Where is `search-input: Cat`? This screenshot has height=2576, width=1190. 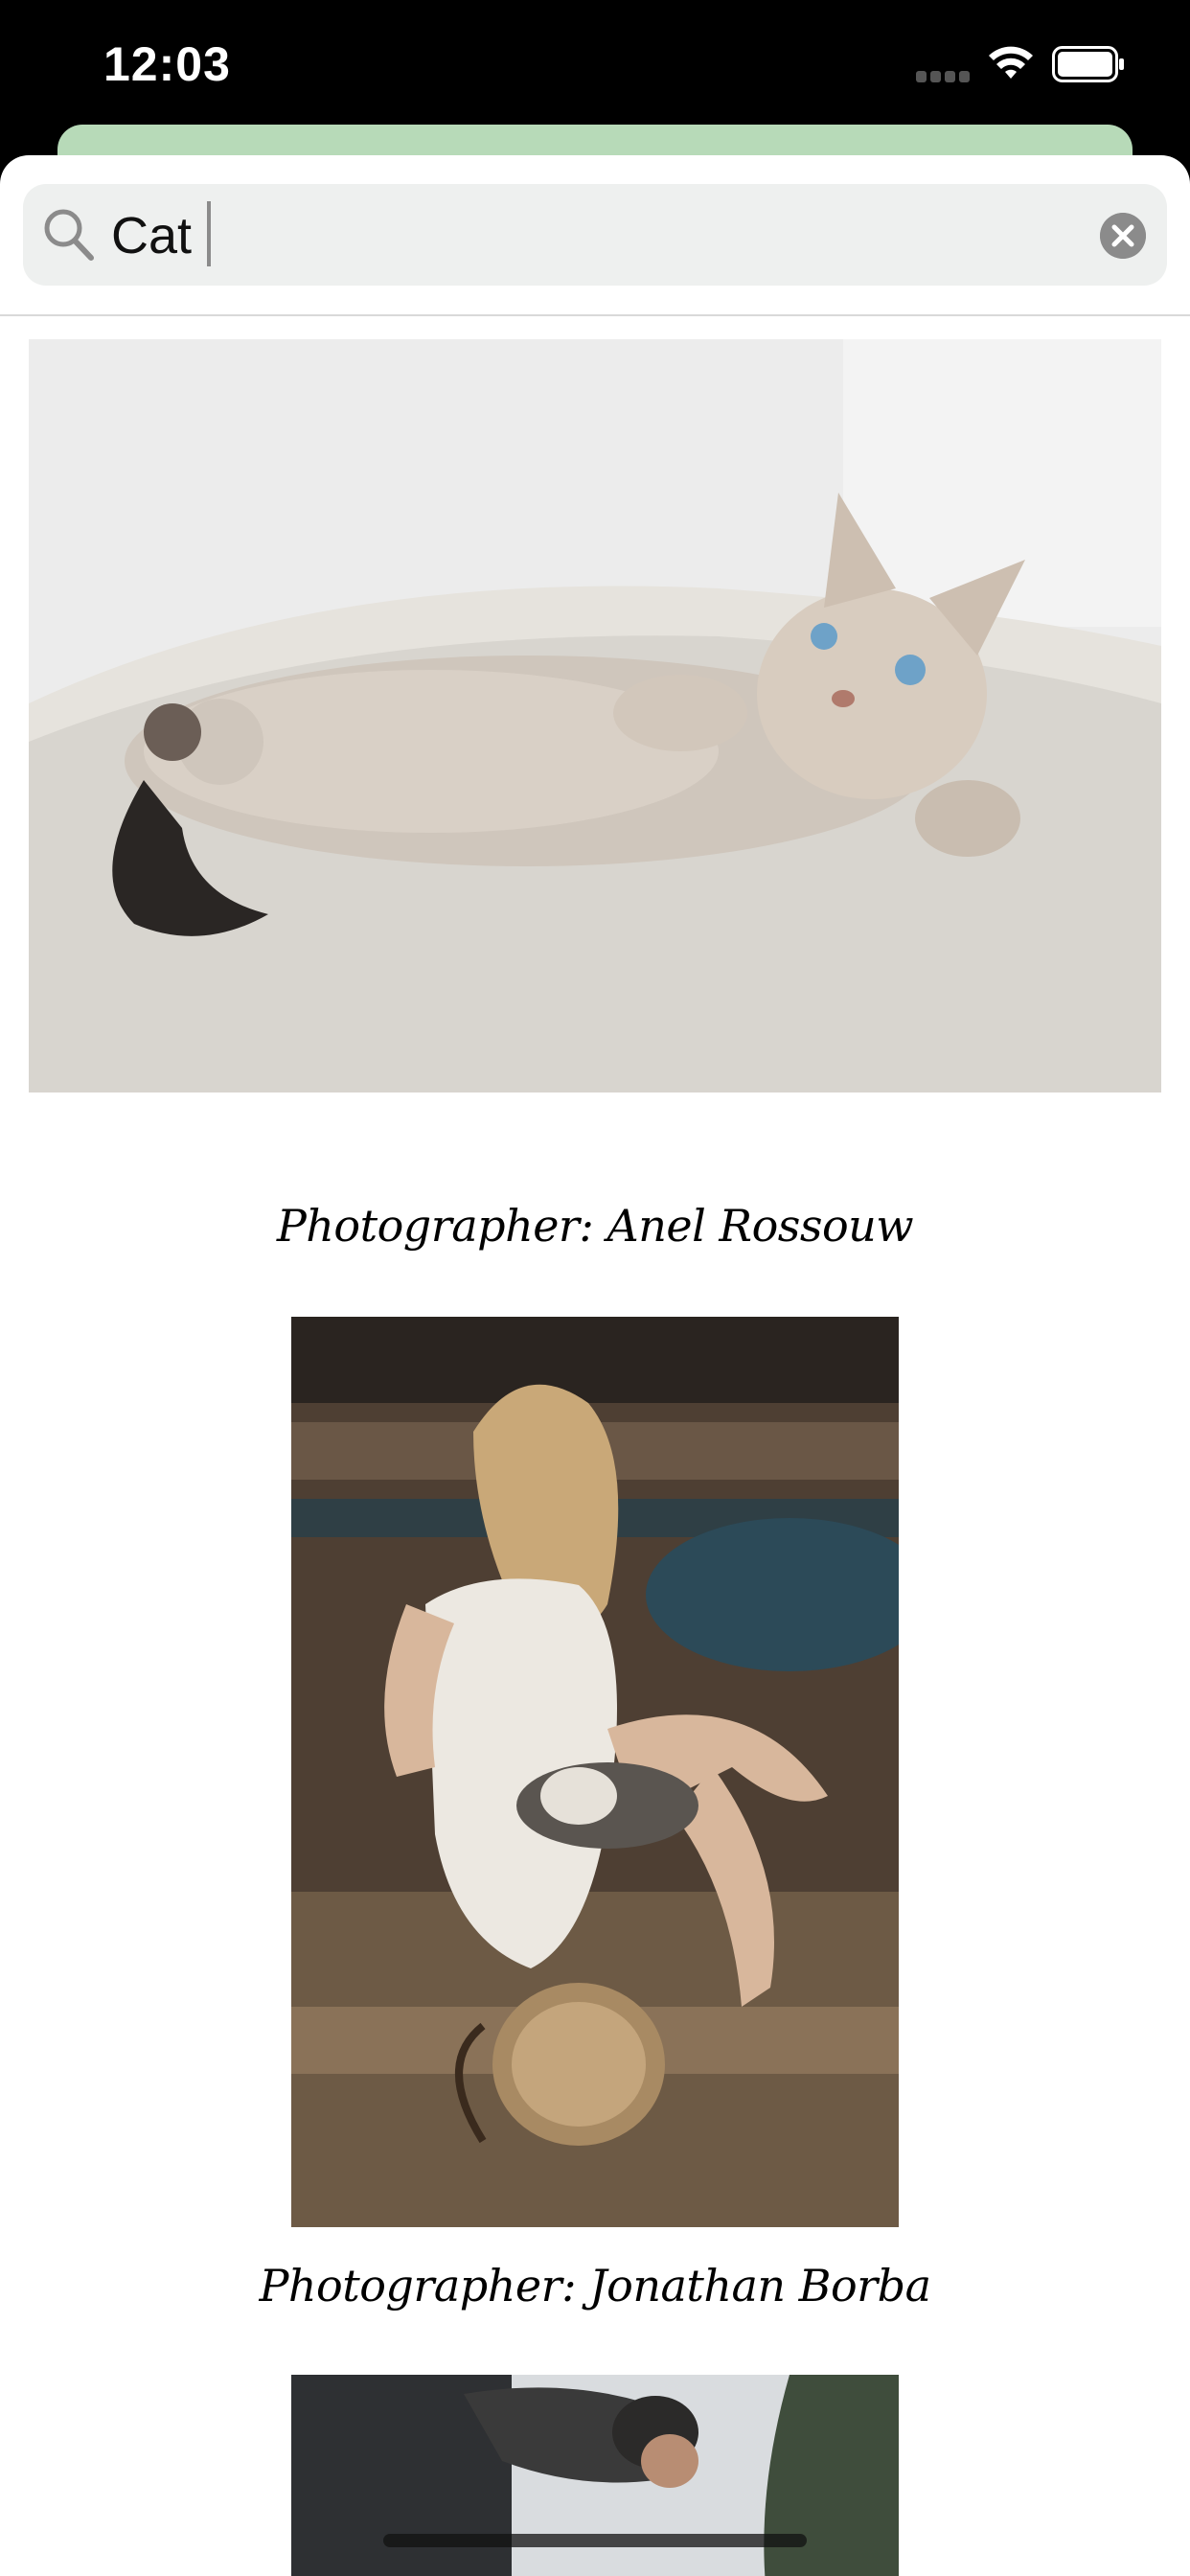
search-input: Cat is located at coordinates (151, 235).